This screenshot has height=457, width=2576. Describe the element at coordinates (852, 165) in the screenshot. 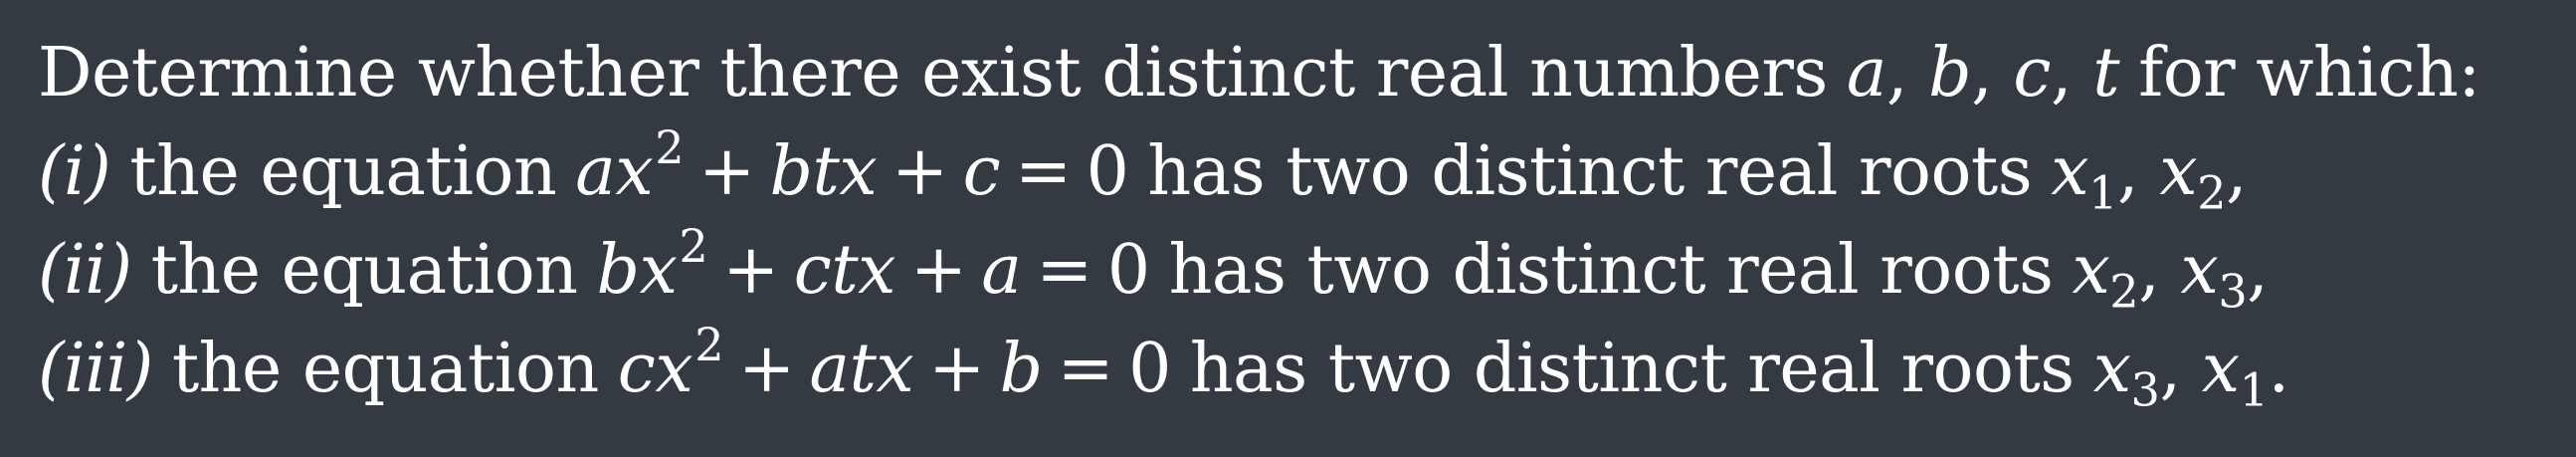

I see `quadratic-equation: ax2 + btx + c = 0` at that location.